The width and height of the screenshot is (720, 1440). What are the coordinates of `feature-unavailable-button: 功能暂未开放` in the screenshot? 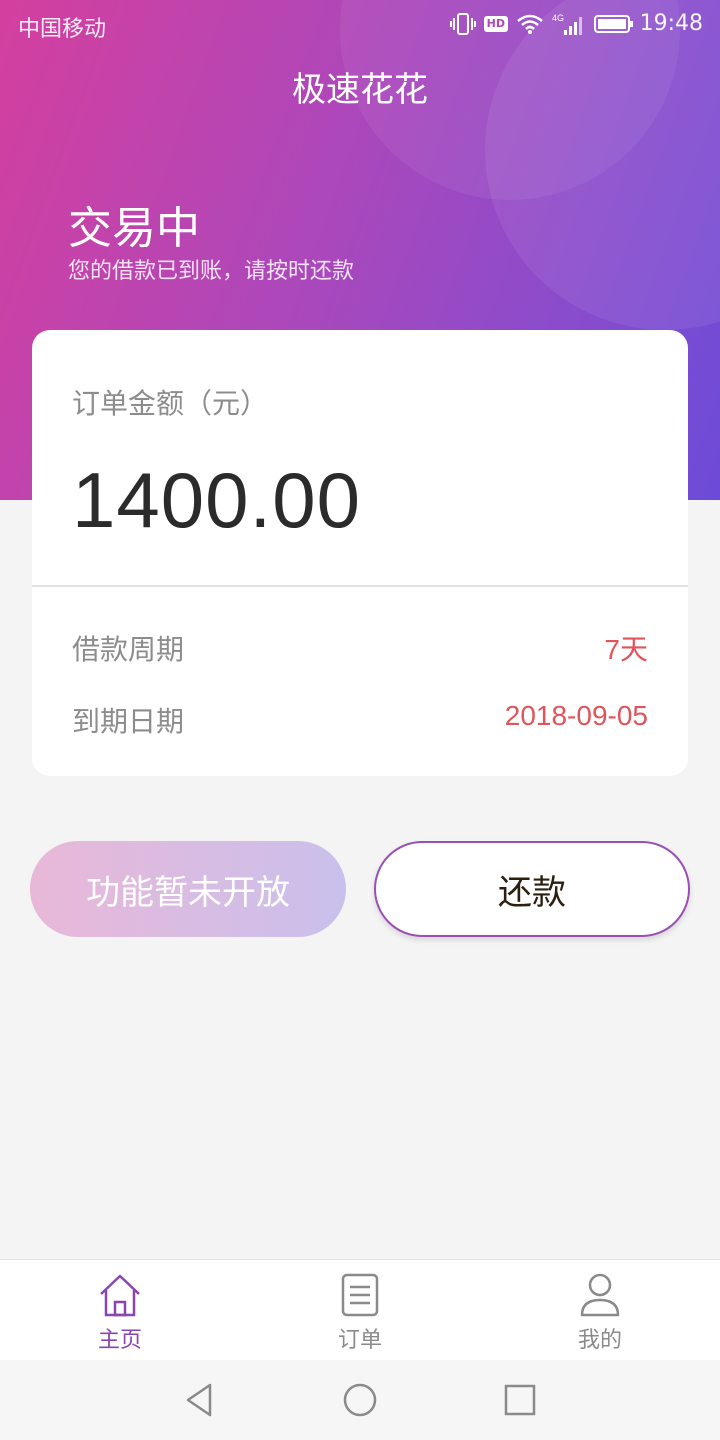 It's located at (188, 889).